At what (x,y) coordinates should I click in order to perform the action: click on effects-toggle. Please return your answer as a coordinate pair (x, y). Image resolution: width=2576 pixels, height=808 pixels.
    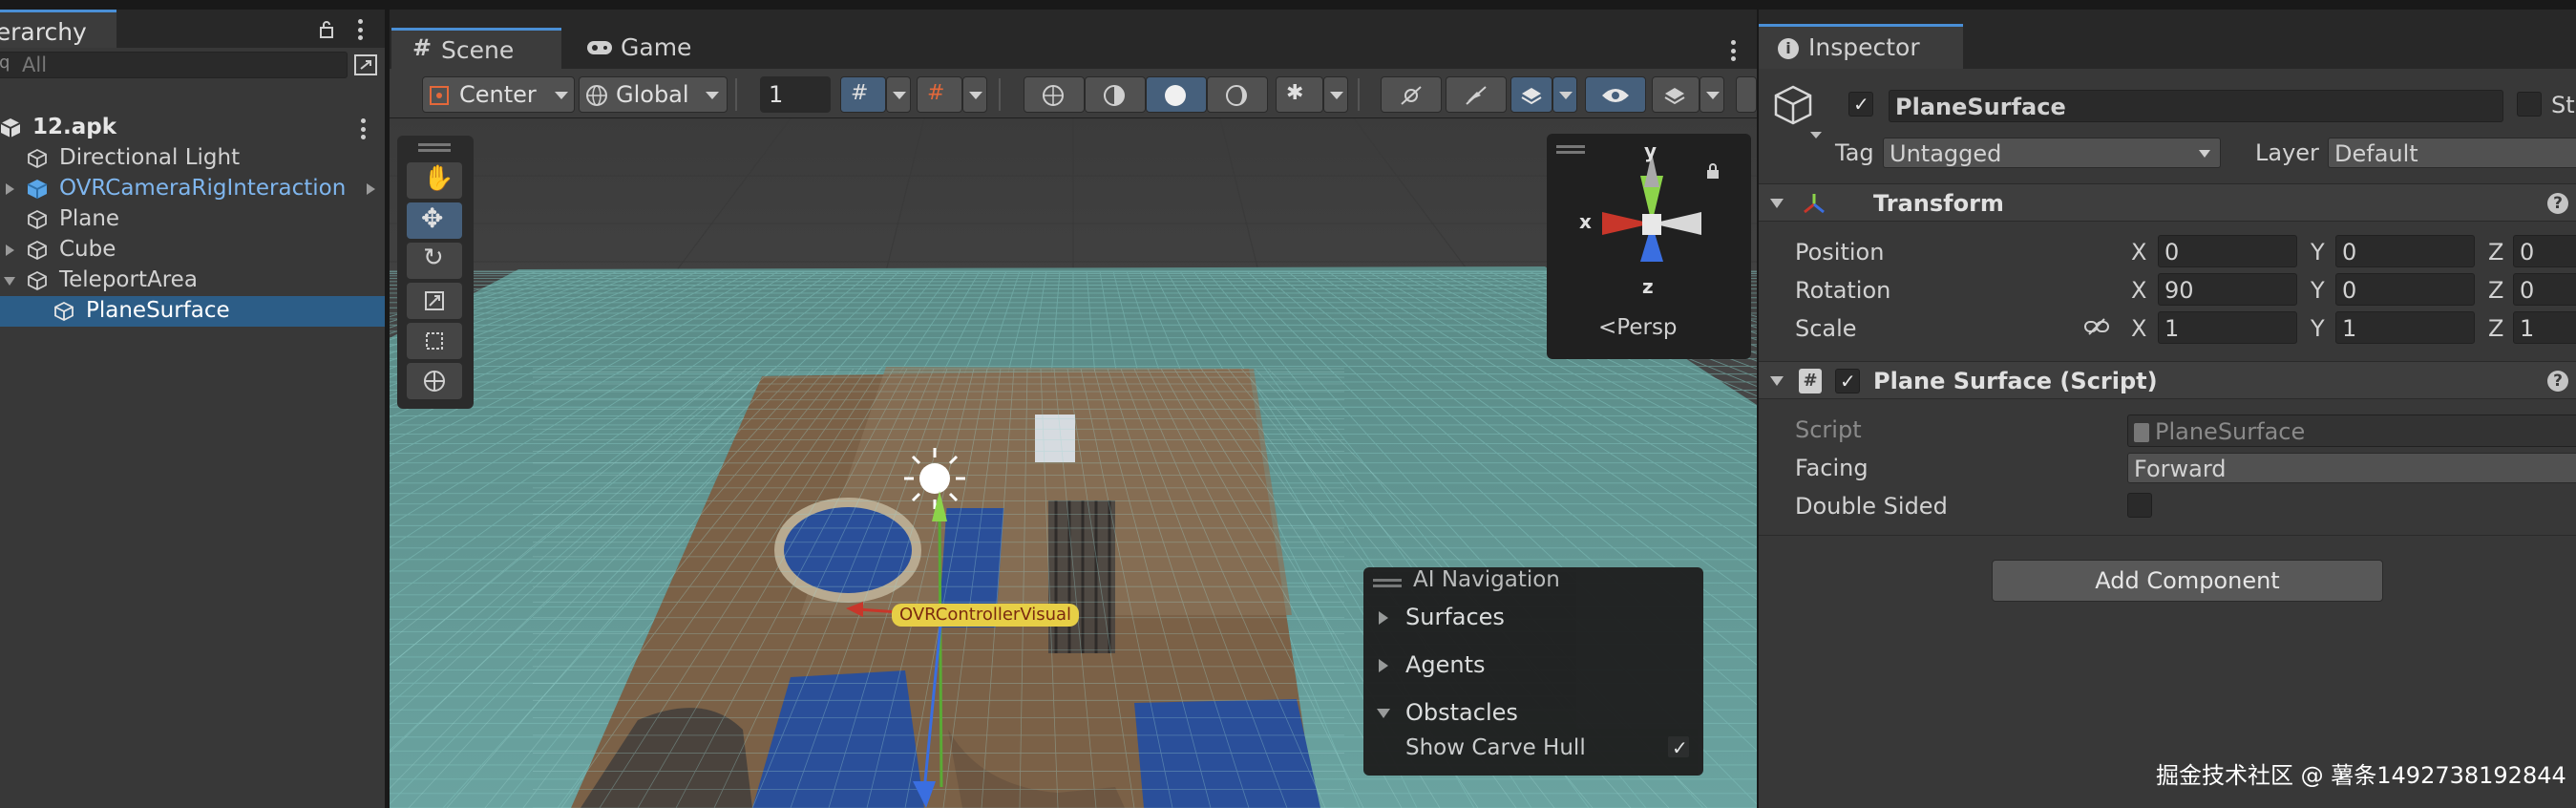
    Looking at the image, I should click on (1531, 95).